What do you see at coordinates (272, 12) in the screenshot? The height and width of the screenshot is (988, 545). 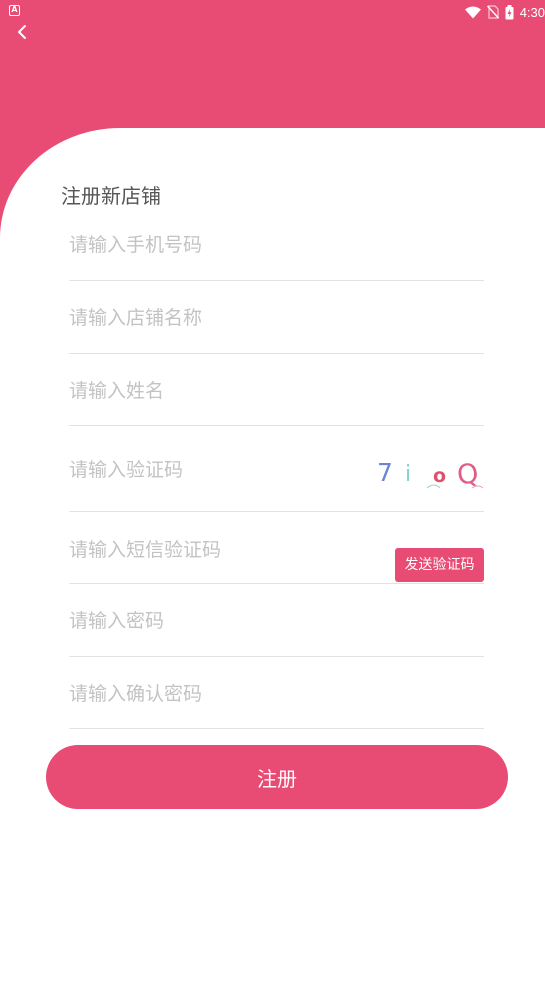 I see `status-bar: A 4:30` at bounding box center [272, 12].